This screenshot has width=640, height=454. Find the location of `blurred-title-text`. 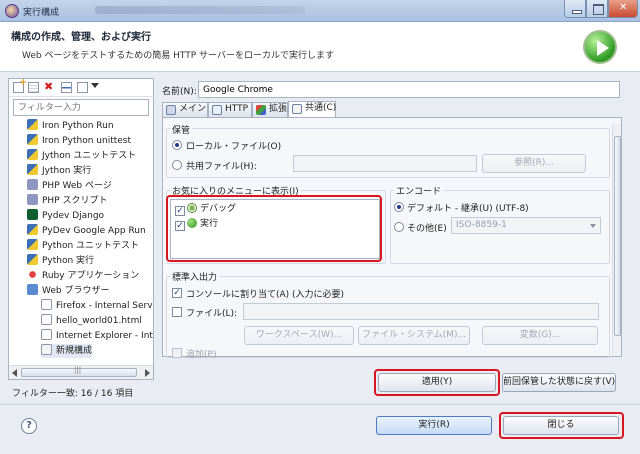

blurred-title-text is located at coordinates (200, 10).